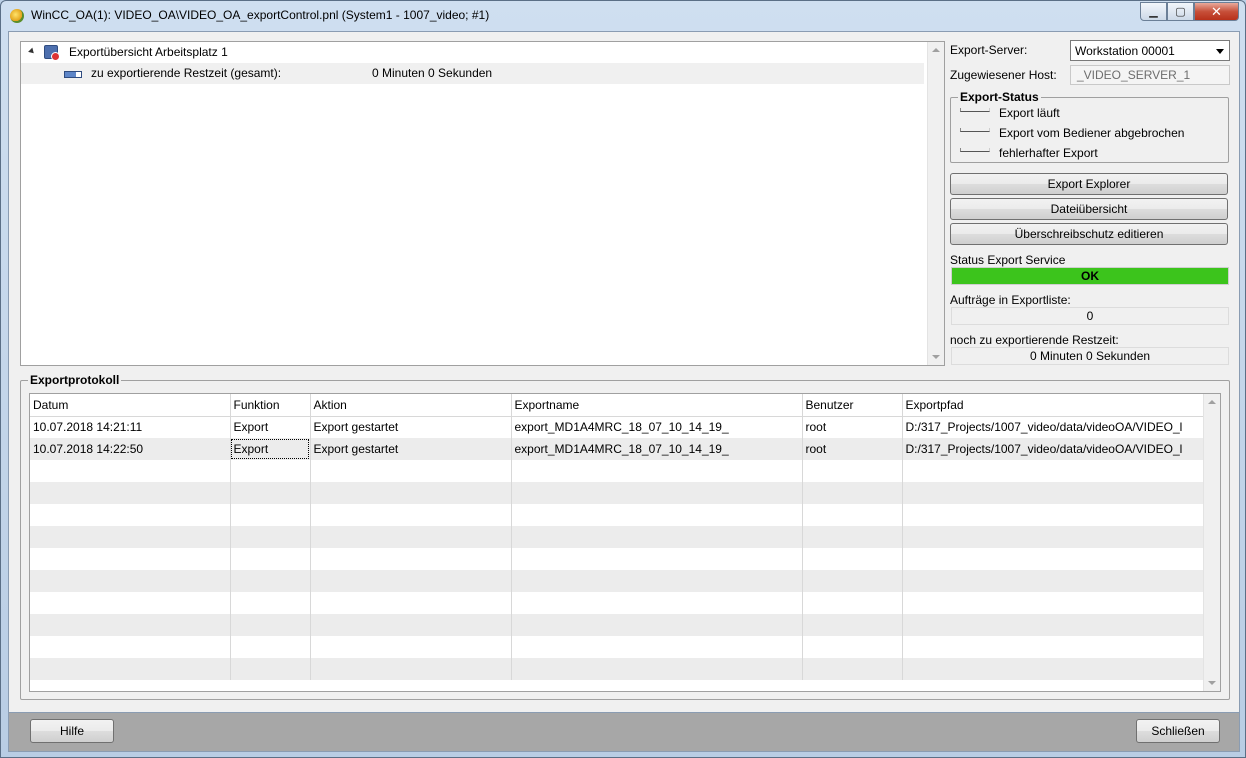 The width and height of the screenshot is (1246, 758). What do you see at coordinates (270, 405) in the screenshot?
I see `column-header-funktion: Funktion` at bounding box center [270, 405].